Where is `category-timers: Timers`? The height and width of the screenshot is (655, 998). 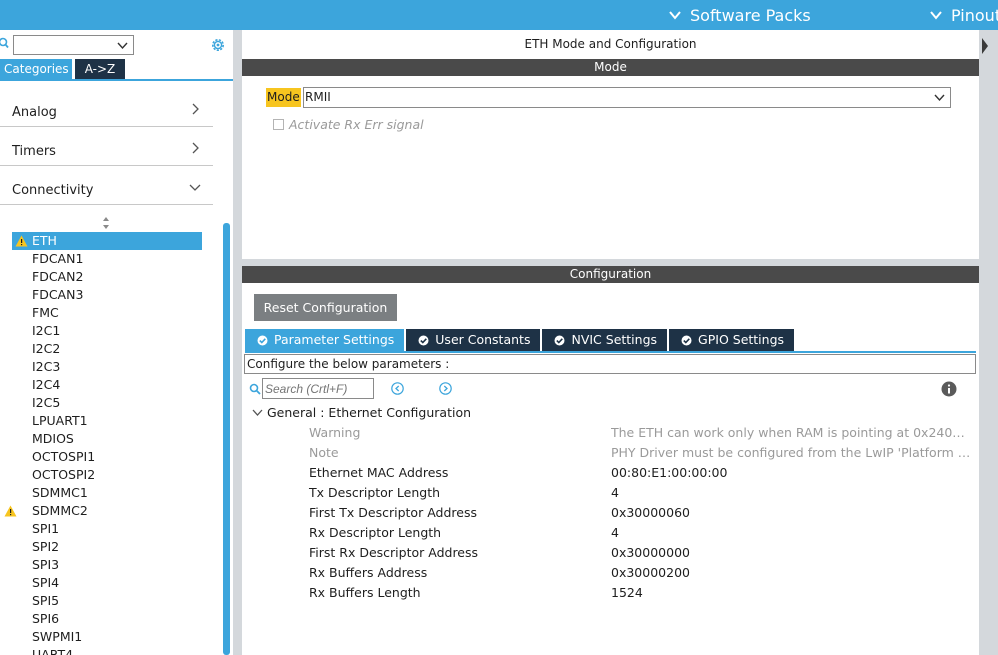 category-timers: Timers is located at coordinates (106, 146).